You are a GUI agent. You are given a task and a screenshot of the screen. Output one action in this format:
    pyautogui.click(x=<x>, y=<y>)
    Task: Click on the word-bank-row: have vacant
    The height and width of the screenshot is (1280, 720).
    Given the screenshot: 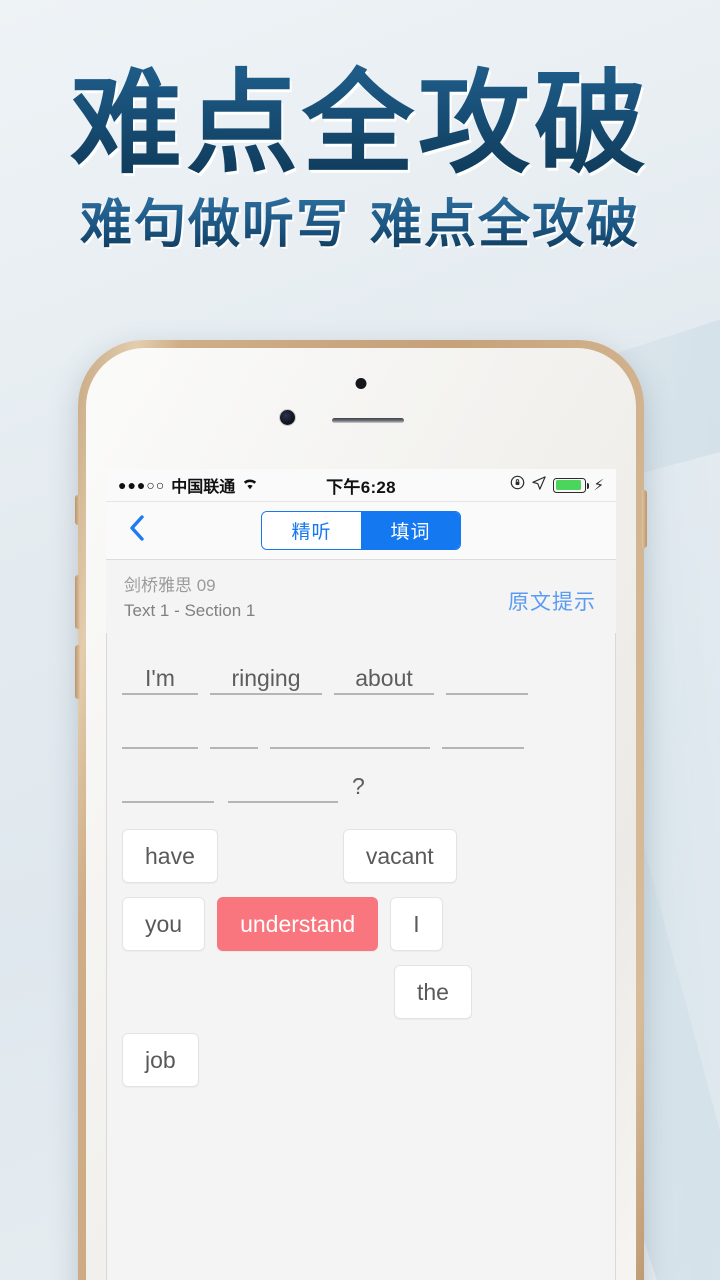 What is the action you would take?
    pyautogui.click(x=361, y=856)
    